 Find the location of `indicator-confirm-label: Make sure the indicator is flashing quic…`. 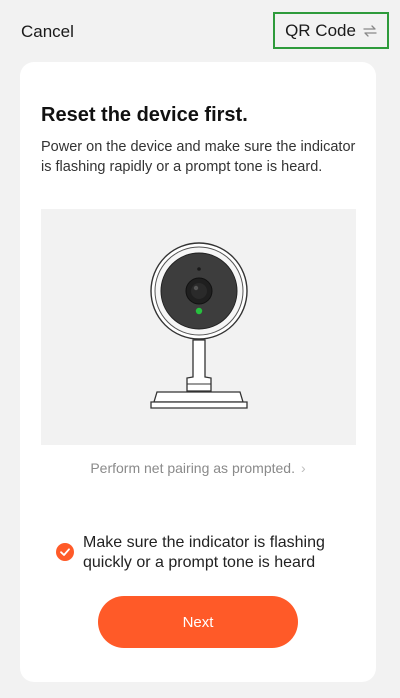

indicator-confirm-label: Make sure the indicator is flashing quic… is located at coordinates (204, 552).